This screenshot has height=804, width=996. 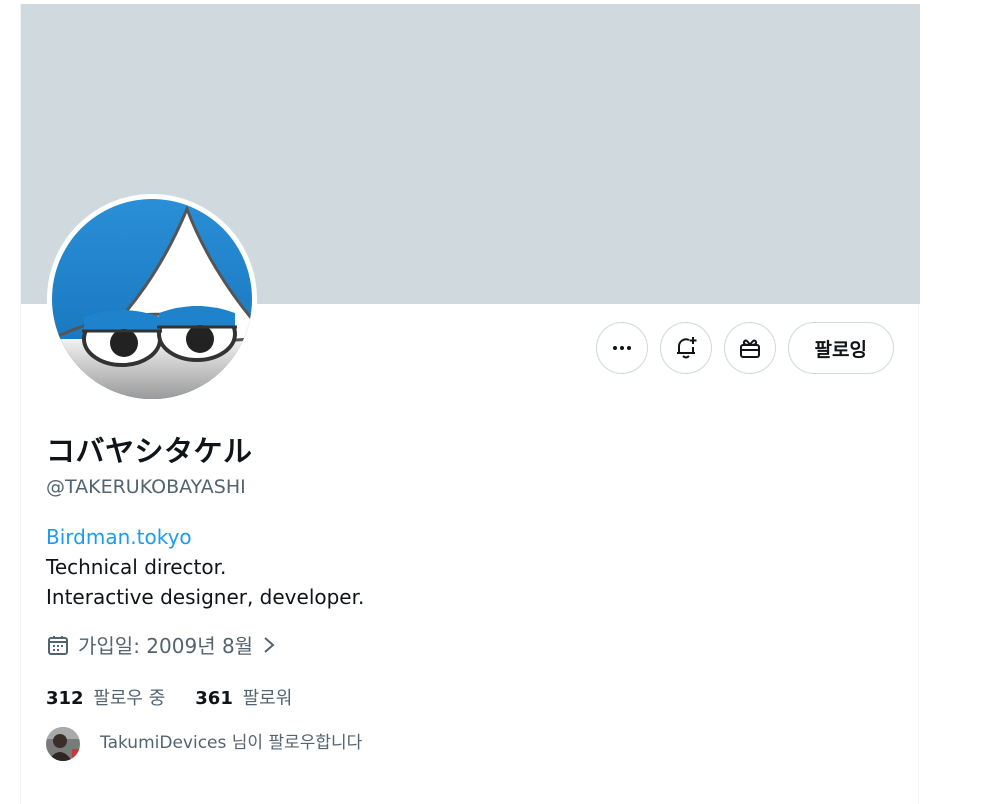 I want to click on joined-date: 가입일: 2009년 8월, so click(x=161, y=644).